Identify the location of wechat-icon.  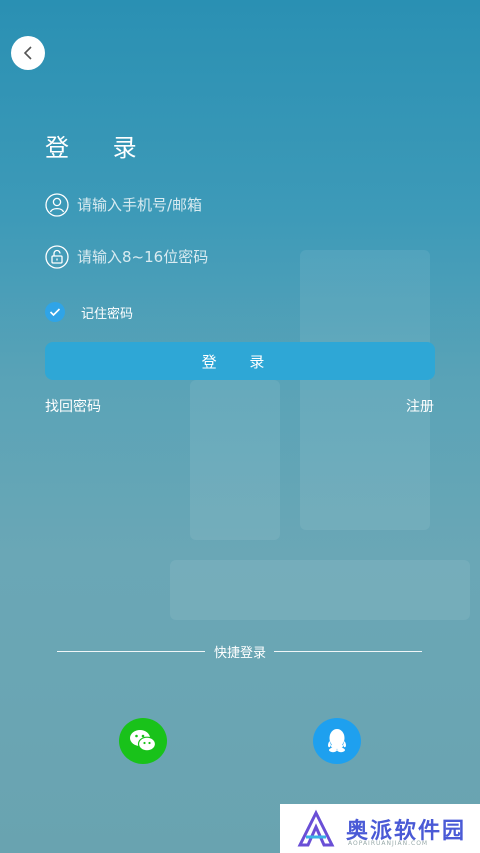
(143, 741).